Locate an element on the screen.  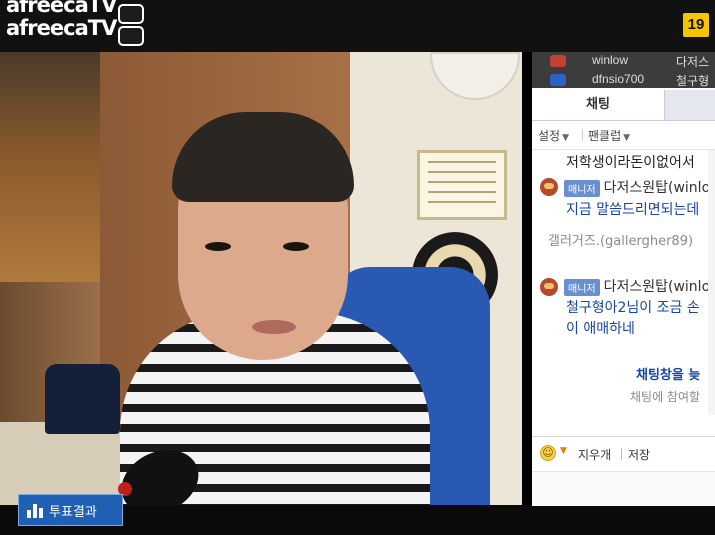
wall-poster is located at coordinates (462, 185).